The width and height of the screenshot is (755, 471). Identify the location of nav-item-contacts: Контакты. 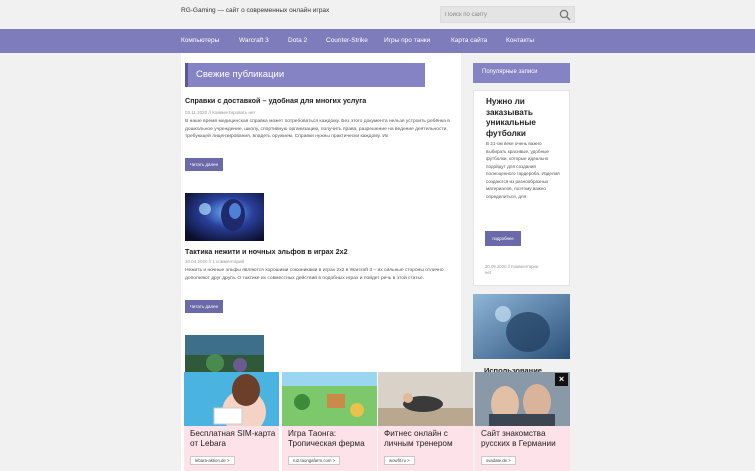
(520, 40).